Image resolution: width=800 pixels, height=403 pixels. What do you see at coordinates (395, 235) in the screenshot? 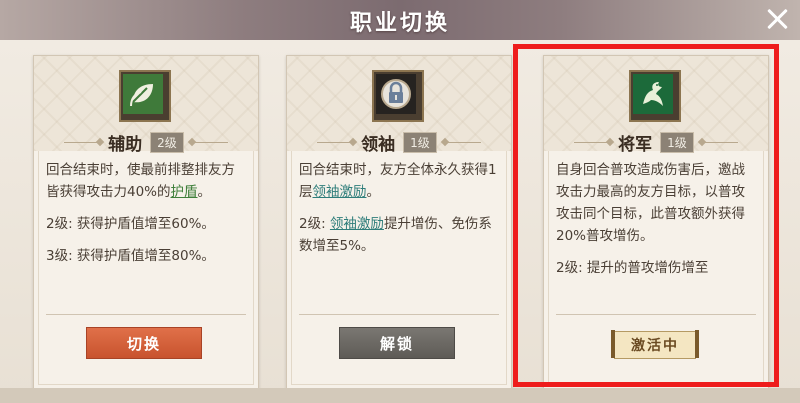
I see `desc-line: 2级: 领袖激励提升增伤、免伤系数增至5%。` at bounding box center [395, 235].